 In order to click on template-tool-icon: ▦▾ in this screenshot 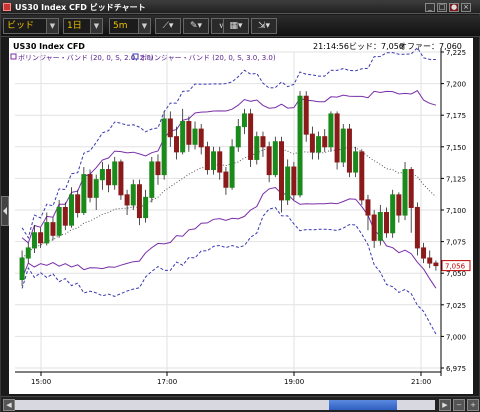, I will do `click(236, 26)`.